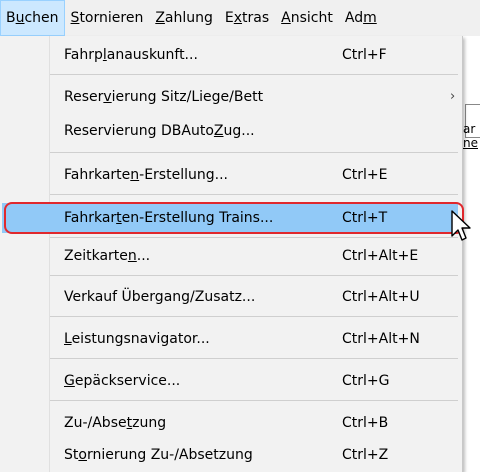  What do you see at coordinates (381, 297) in the screenshot?
I see `menu-item-shortcut: Ctrl+Alt+U` at bounding box center [381, 297].